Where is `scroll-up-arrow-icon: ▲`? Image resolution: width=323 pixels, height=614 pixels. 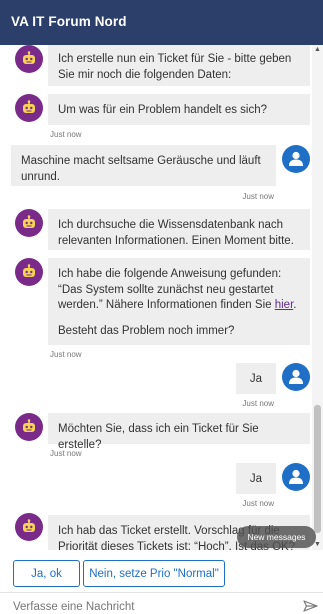
scroll-up-arrow-icon: ▲ is located at coordinates (317, 49).